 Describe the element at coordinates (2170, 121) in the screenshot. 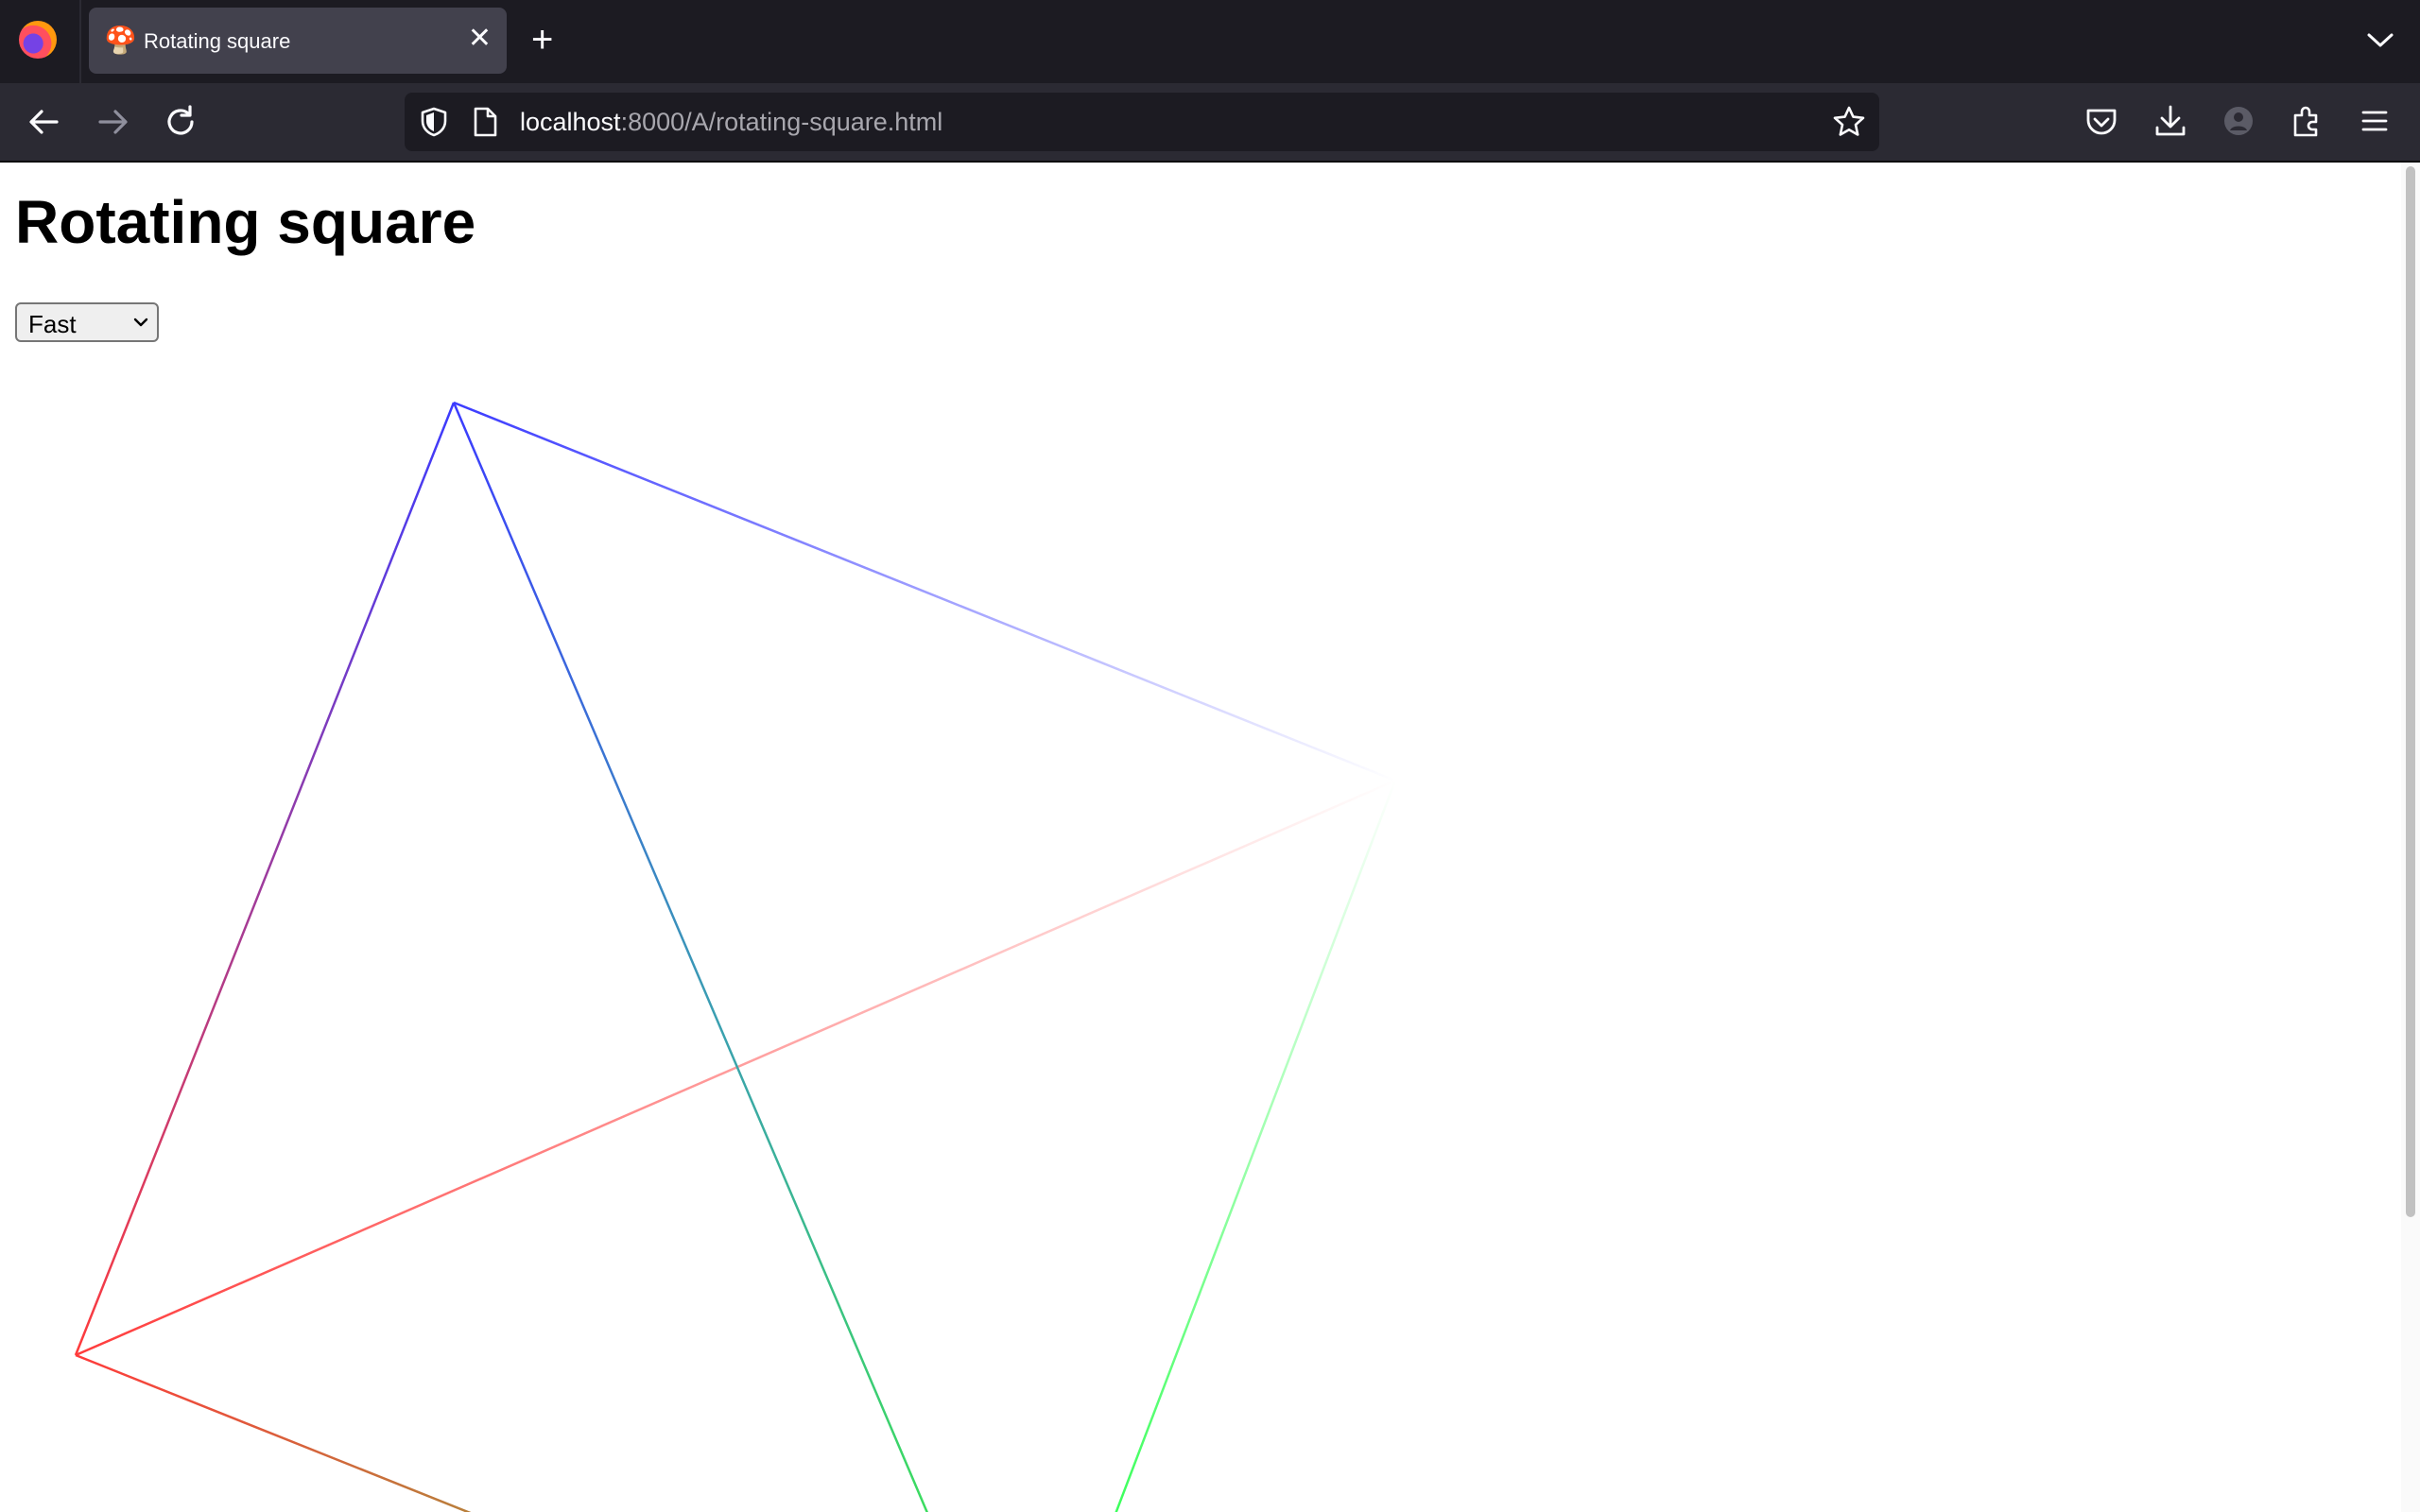

I see `download-icon` at that location.